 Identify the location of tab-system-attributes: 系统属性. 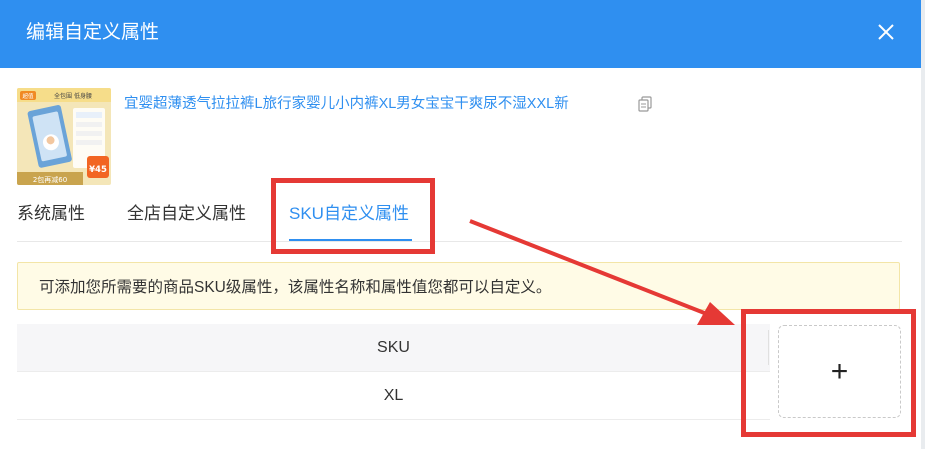
(51, 214).